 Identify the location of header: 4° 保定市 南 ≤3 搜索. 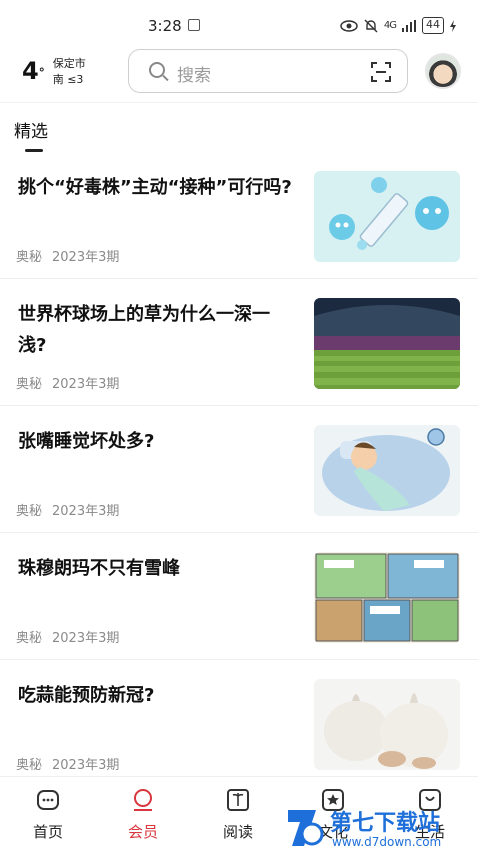
(239, 72).